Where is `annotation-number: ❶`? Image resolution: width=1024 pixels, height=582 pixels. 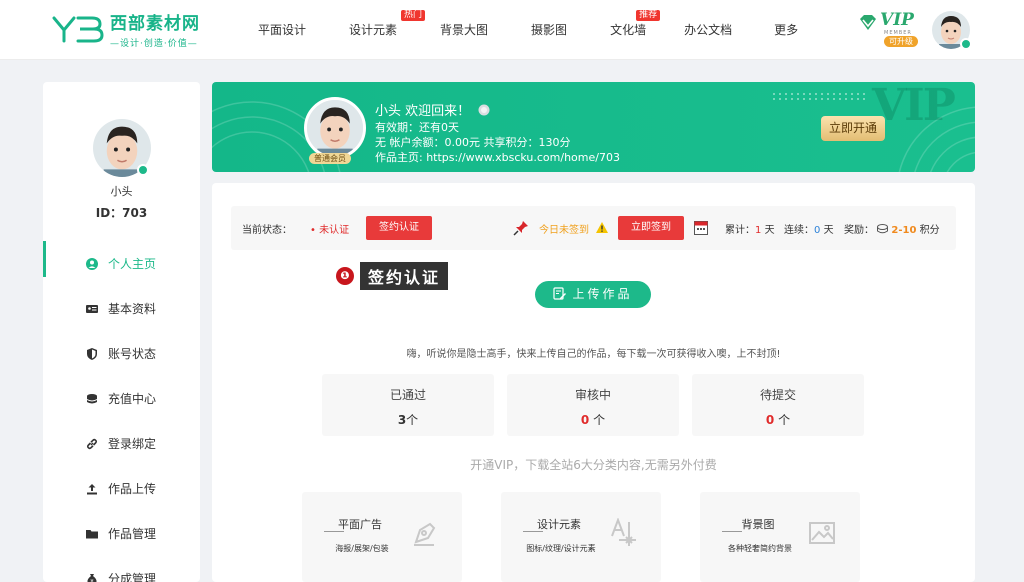 annotation-number: ❶ is located at coordinates (345, 276).